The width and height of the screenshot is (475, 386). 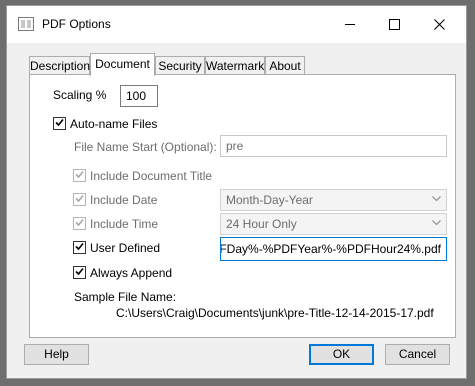 What do you see at coordinates (333, 146) in the screenshot?
I see `filename-start-input: pre` at bounding box center [333, 146].